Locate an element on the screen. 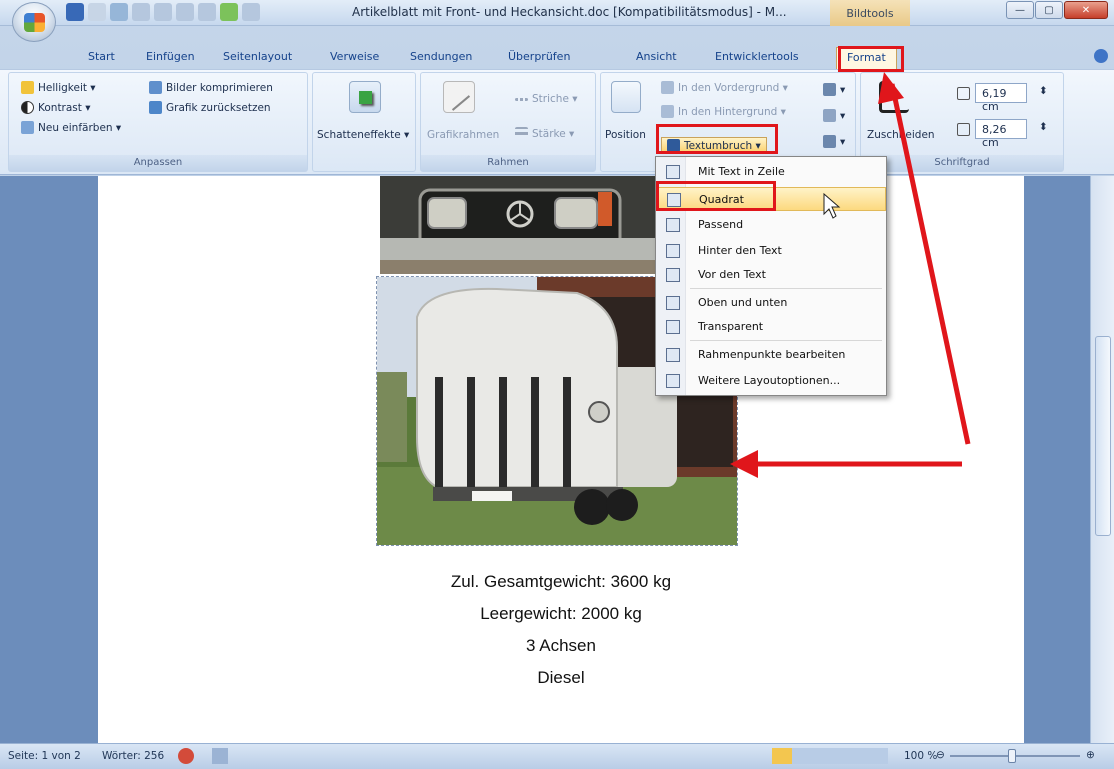 The image size is (1114, 769). page-count: Seite: 1 von 2 is located at coordinates (44, 756).